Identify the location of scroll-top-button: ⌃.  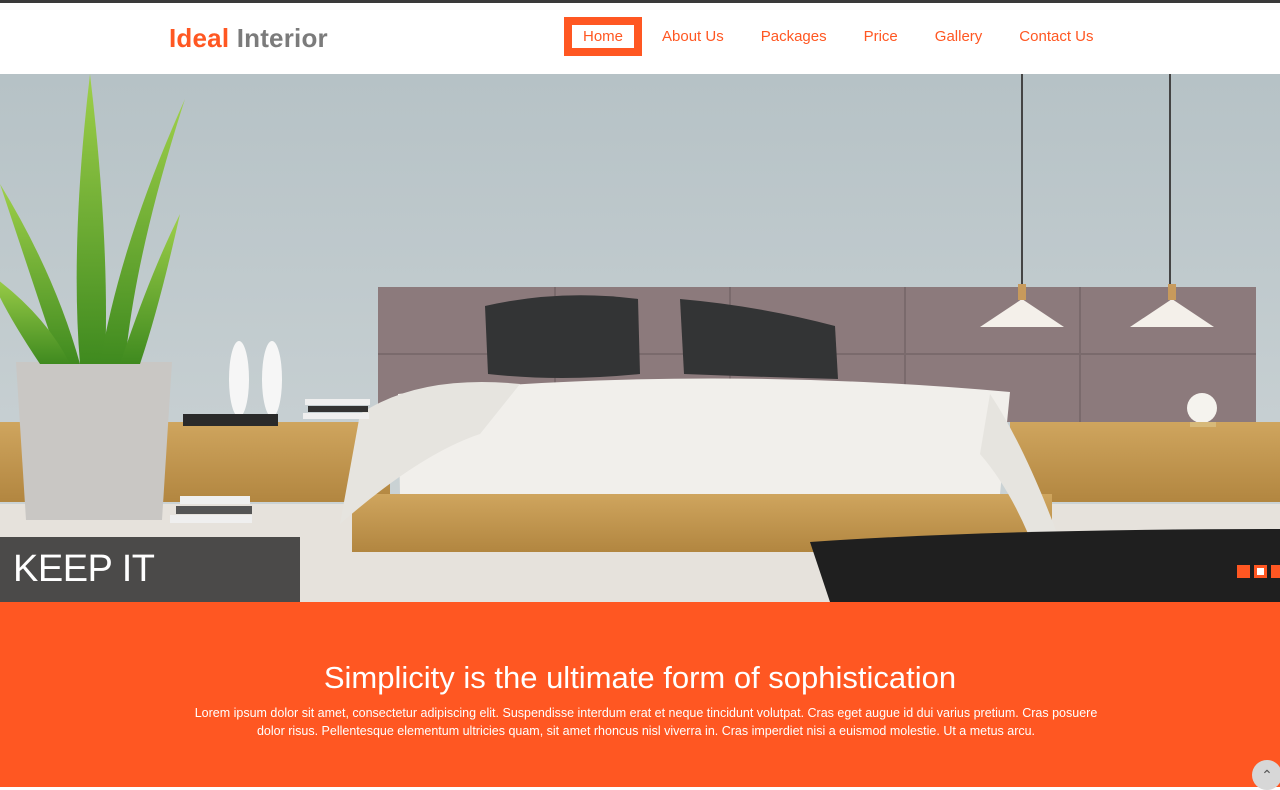
(1266, 775).